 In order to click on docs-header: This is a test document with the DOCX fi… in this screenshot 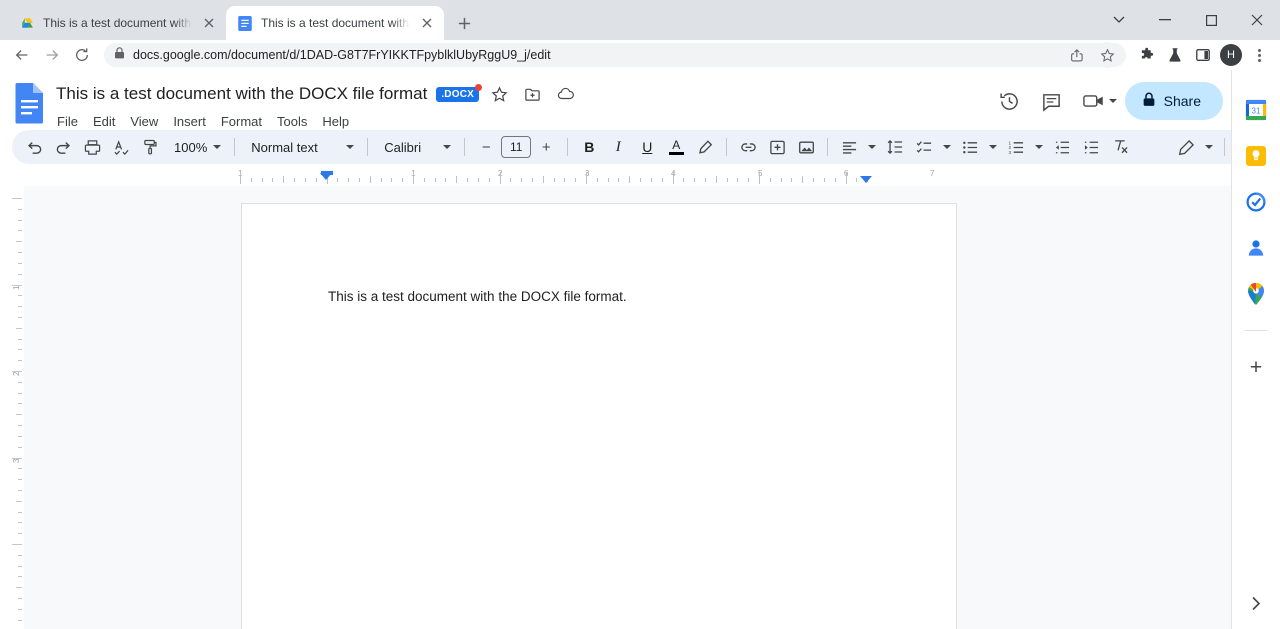, I will do `click(640, 99)`.